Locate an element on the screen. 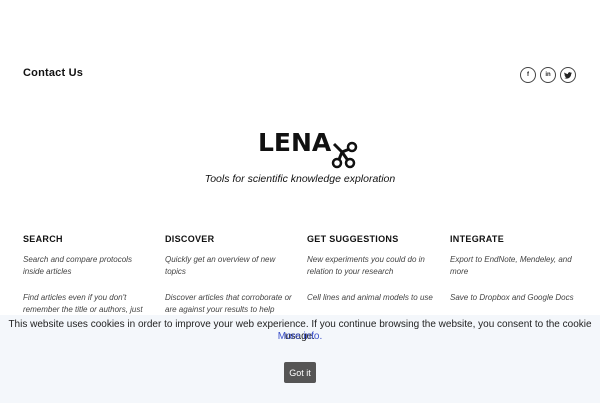  social-links: f in is located at coordinates (548, 75).